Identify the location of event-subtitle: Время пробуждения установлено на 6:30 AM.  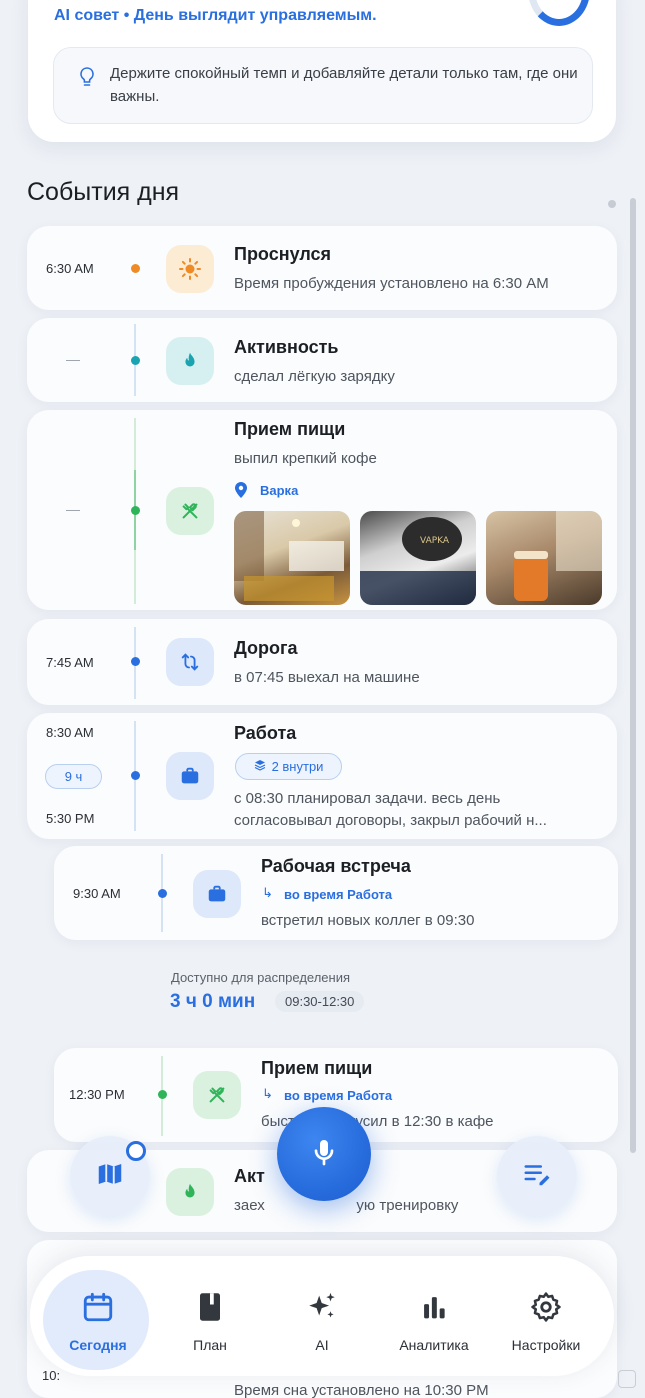
(391, 283).